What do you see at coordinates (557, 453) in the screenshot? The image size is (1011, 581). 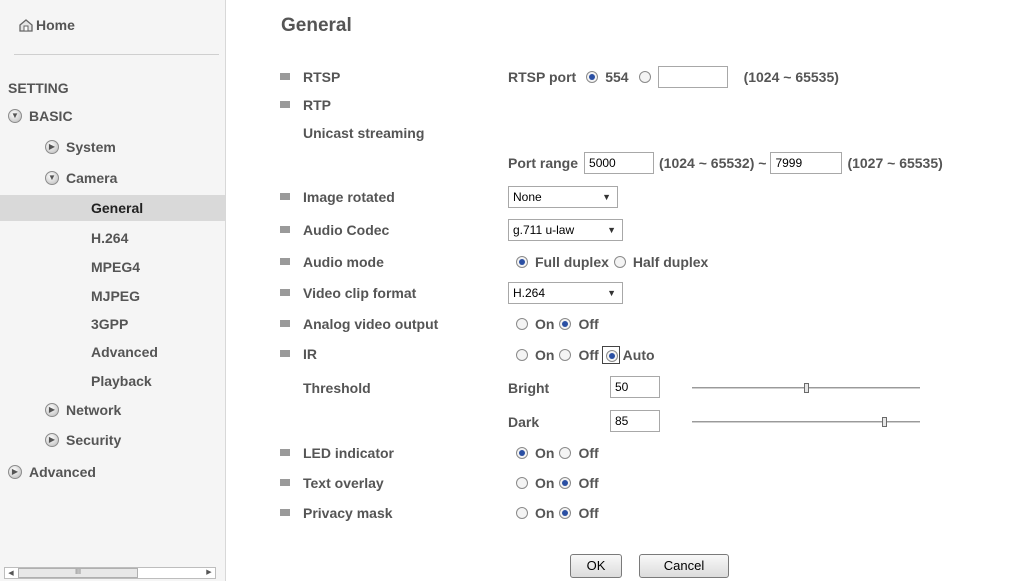 I see `led-indicator-group: On Off` at bounding box center [557, 453].